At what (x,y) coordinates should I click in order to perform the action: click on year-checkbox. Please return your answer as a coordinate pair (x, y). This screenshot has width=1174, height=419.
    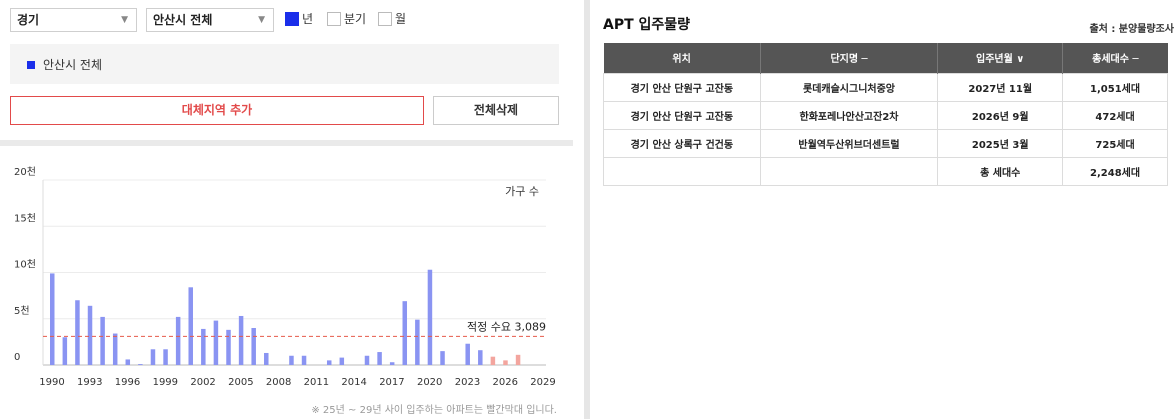
    Looking at the image, I should click on (292, 18).